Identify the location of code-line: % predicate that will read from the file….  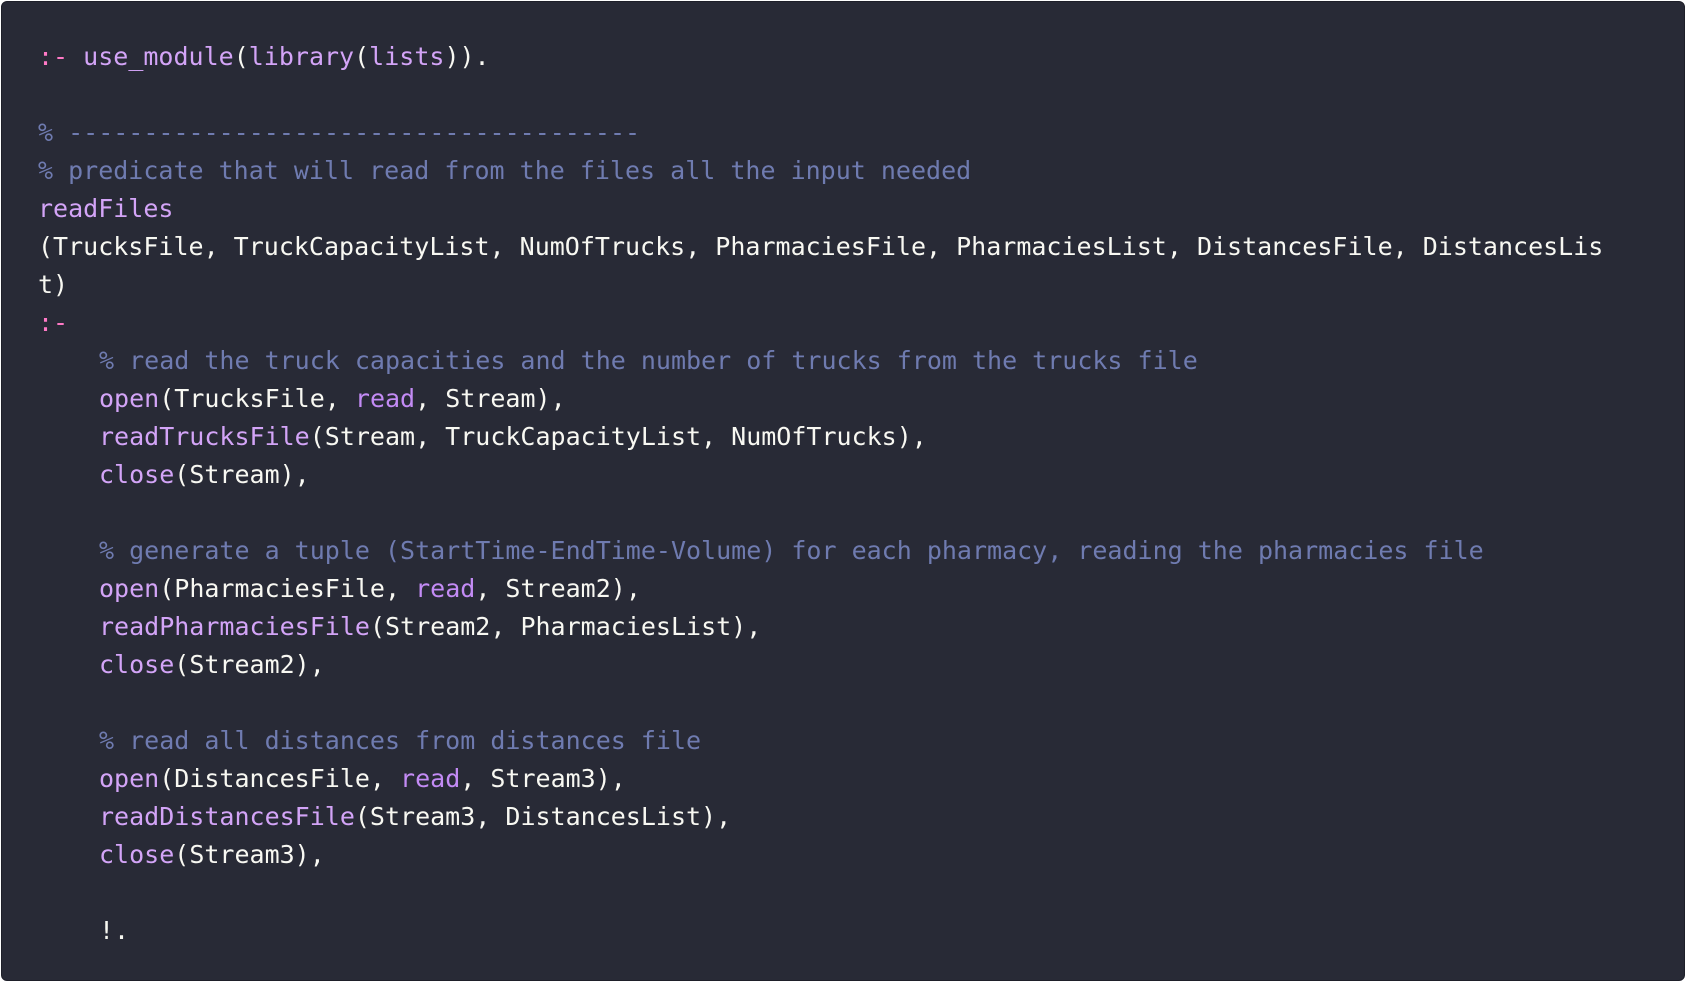
(820, 171).